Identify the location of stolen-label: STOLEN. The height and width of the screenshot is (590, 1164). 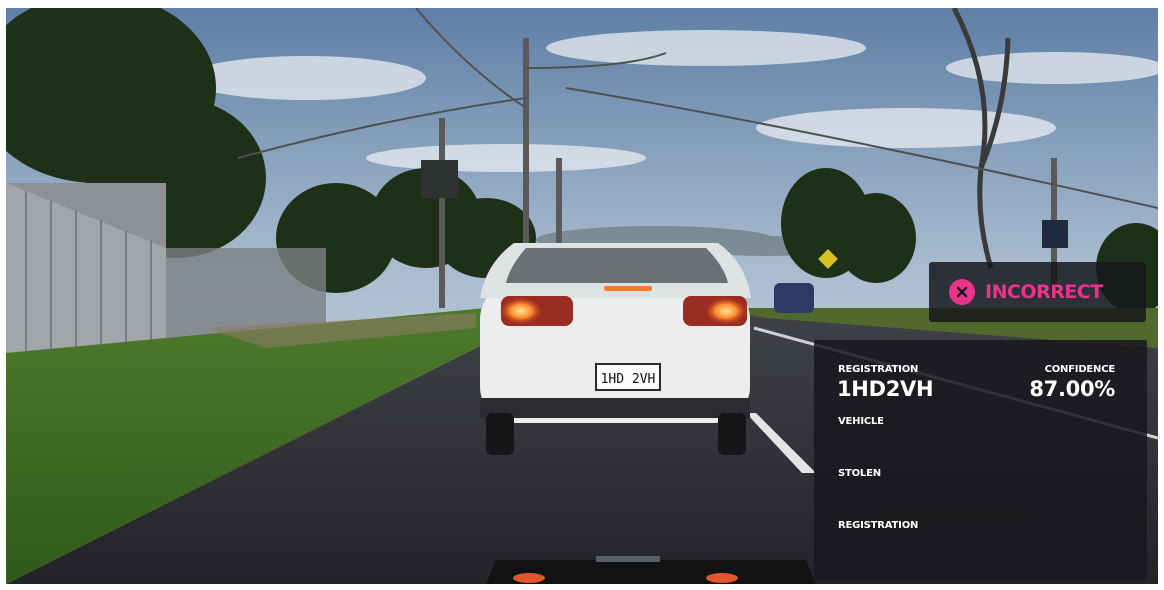
(859, 473).